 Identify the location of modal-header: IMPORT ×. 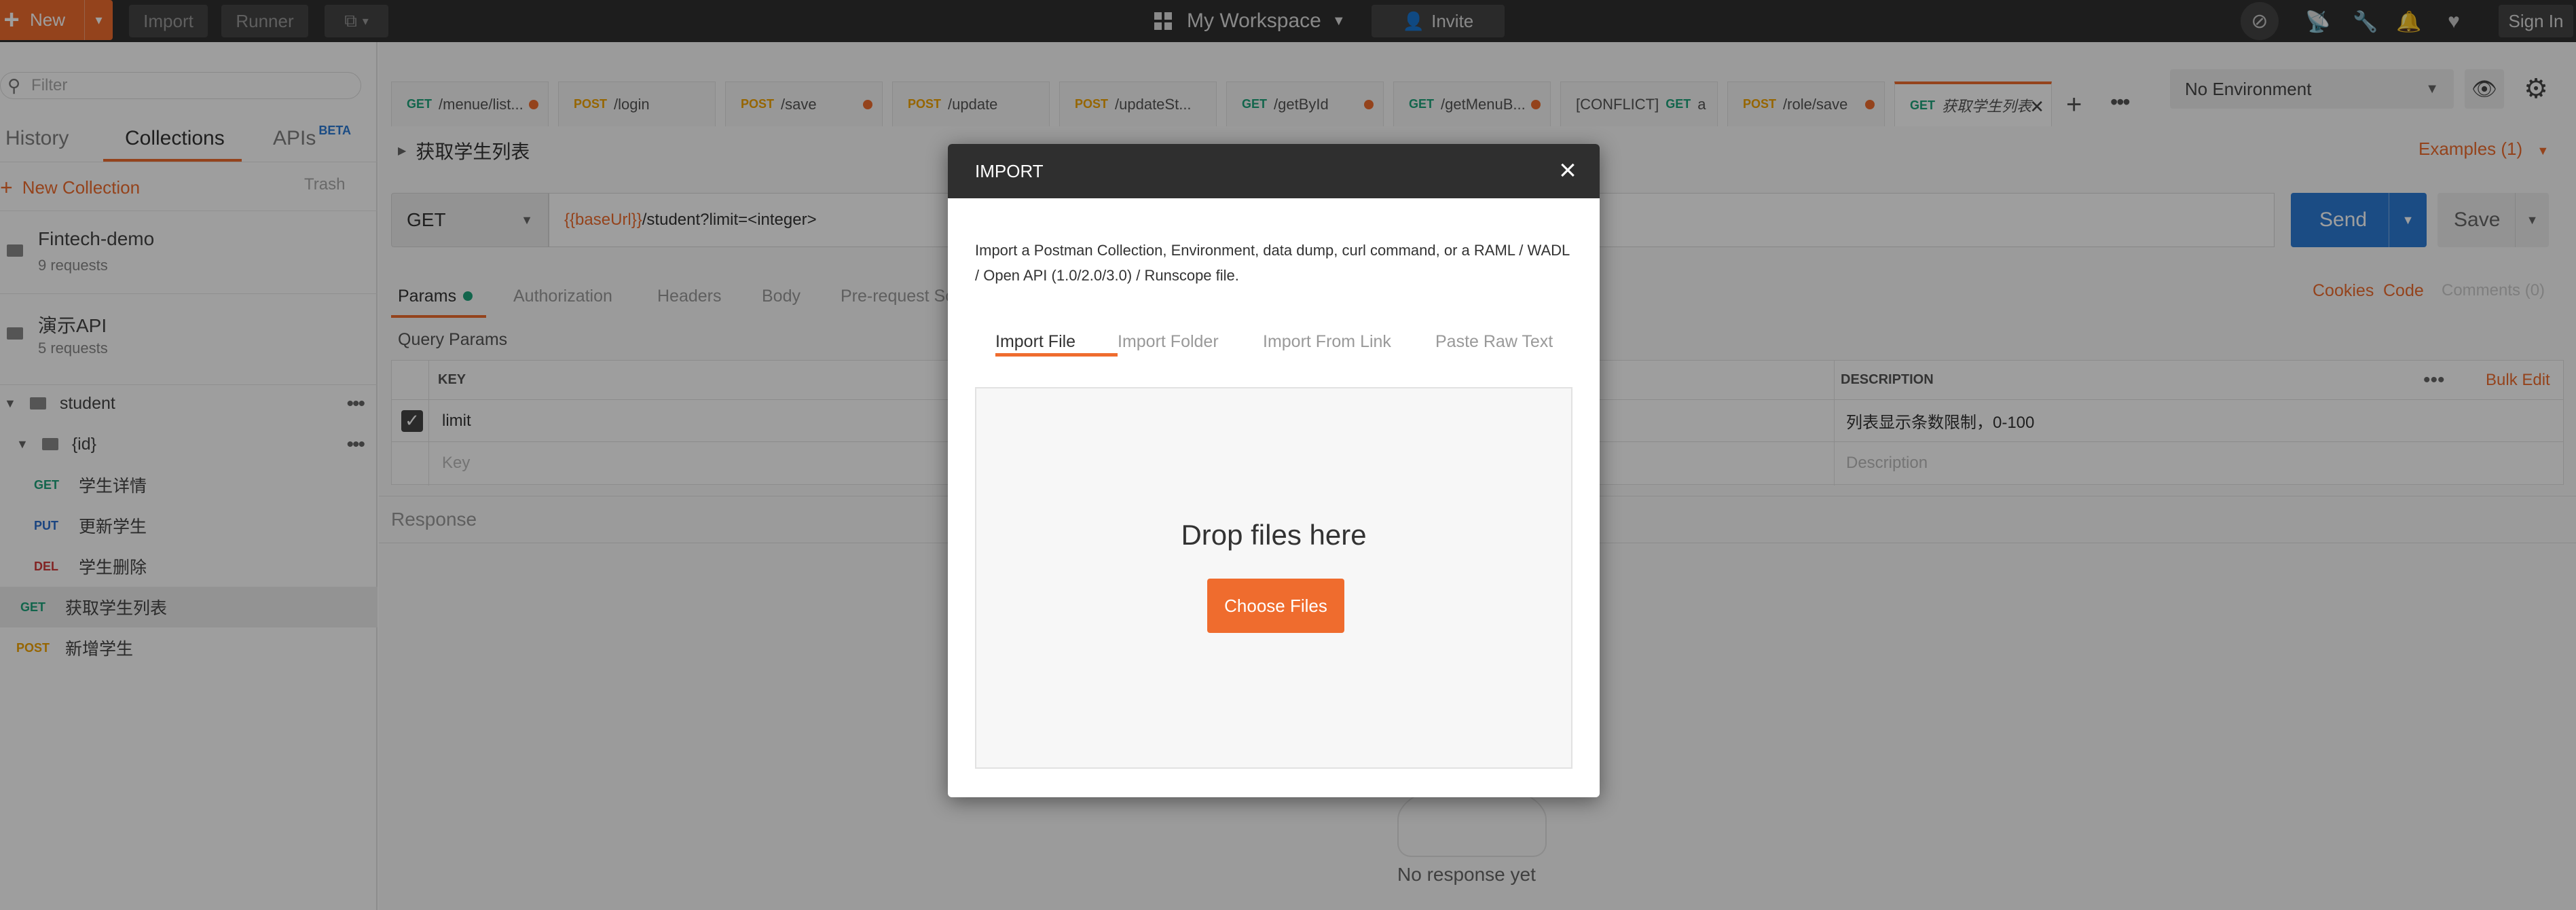
(1274, 171).